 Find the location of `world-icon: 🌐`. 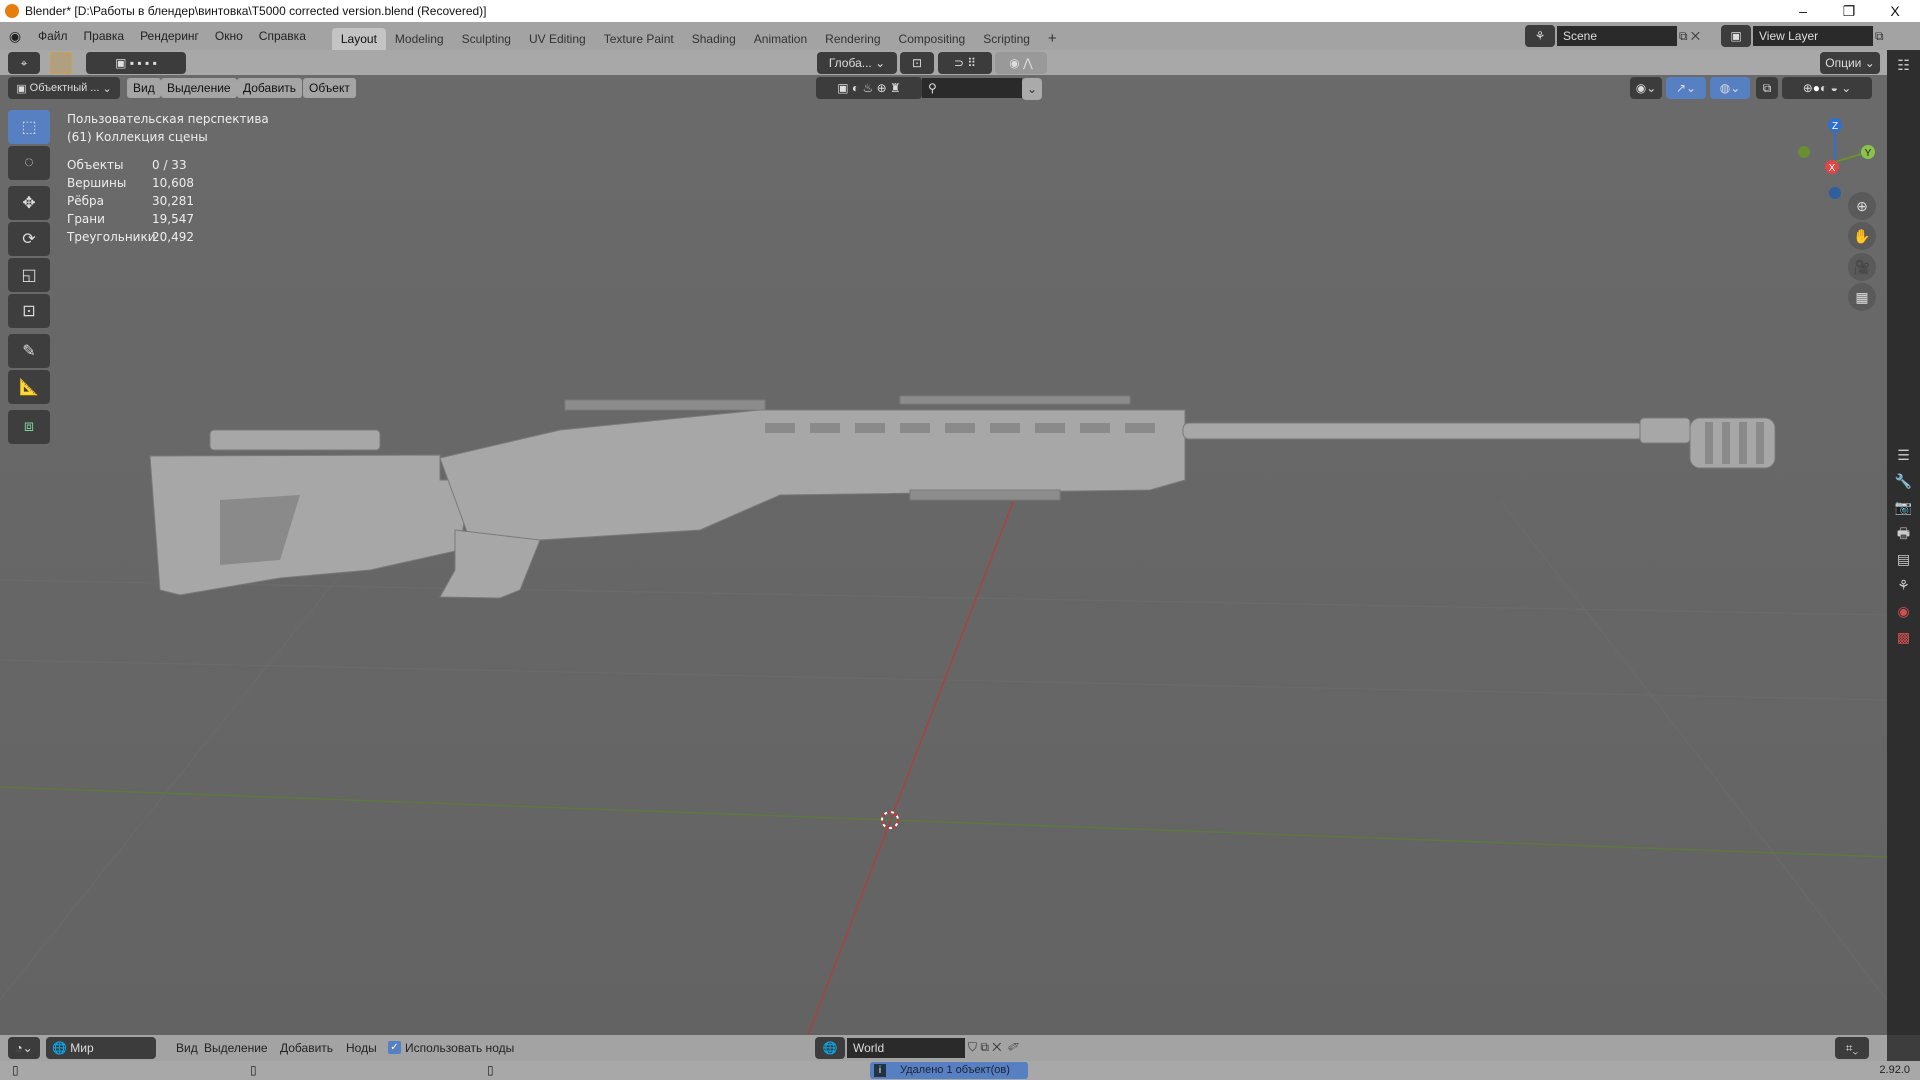

world-icon: 🌐 is located at coordinates (830, 1048).